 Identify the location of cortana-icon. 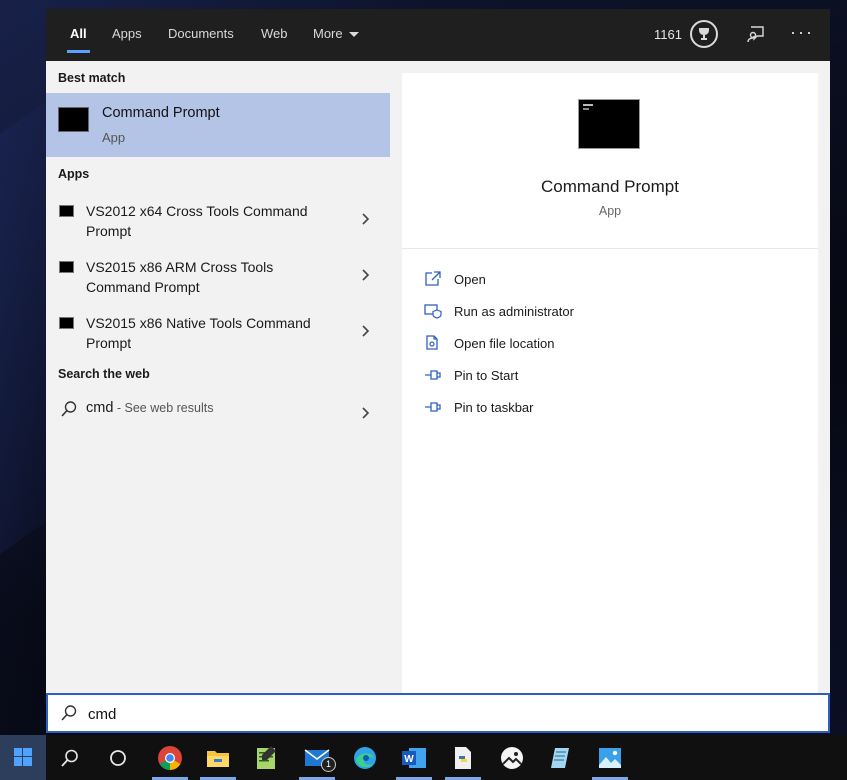
(118, 757).